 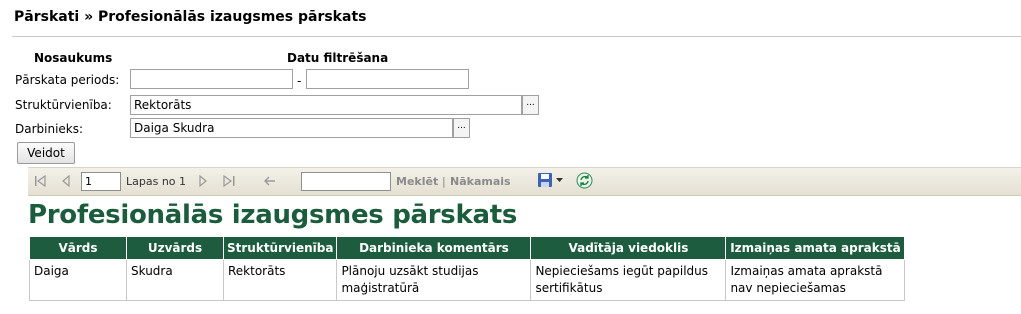 What do you see at coordinates (559, 180) in the screenshot?
I see `chevron-down-icon` at bounding box center [559, 180].